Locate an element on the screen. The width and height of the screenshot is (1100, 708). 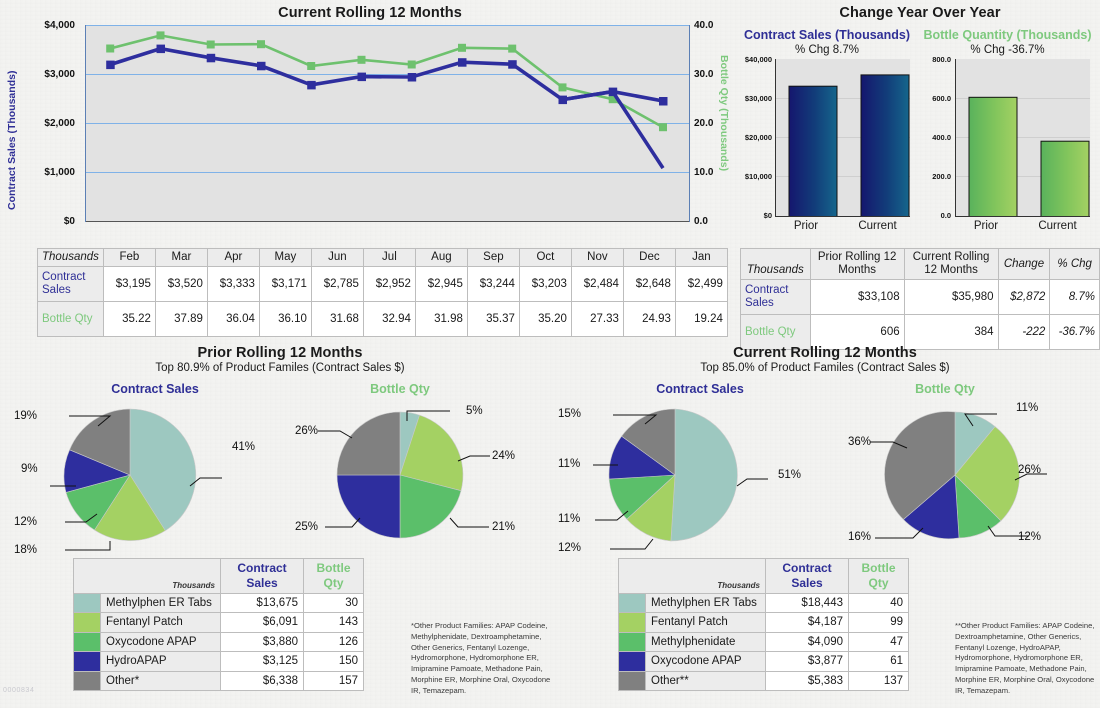
table-row: HydroAPAP $3,125 150 is located at coordinates (218, 661).